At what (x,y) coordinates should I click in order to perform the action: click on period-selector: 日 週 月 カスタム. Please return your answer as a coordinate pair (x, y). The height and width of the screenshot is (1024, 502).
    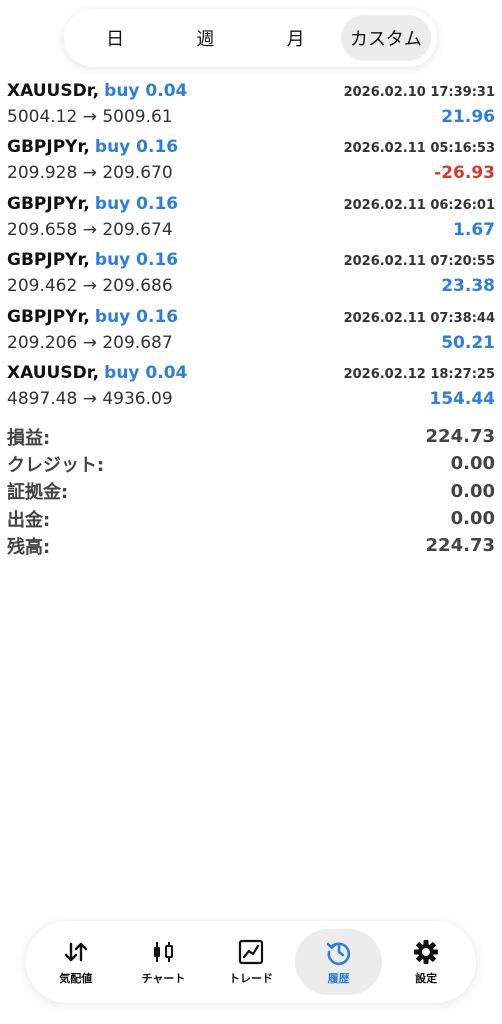
    Looking at the image, I should click on (250, 38).